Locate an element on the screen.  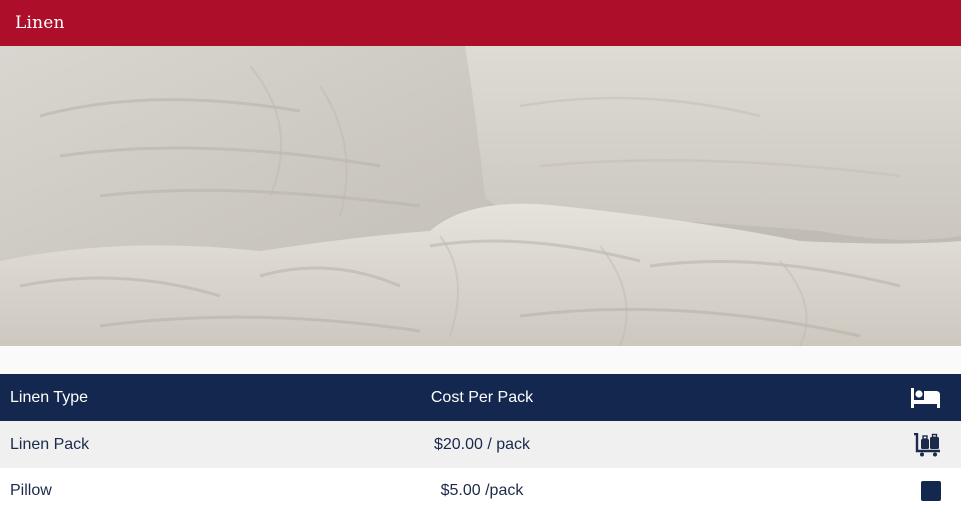
app-header: Linen is located at coordinates (480, 23).